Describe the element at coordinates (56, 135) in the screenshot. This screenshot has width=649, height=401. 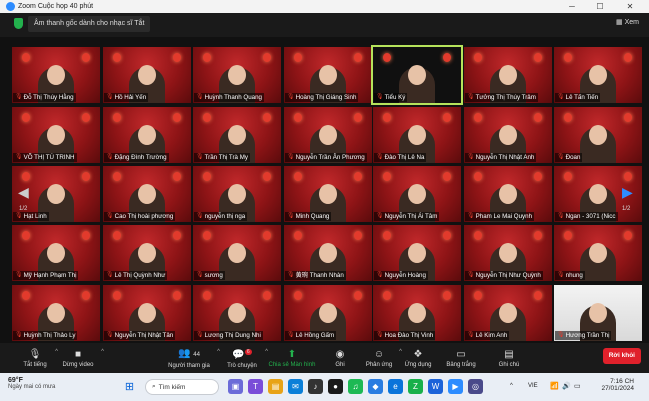
I see `participant-tile: 🎙 VÕ THỊ TÚ TRINH` at that location.